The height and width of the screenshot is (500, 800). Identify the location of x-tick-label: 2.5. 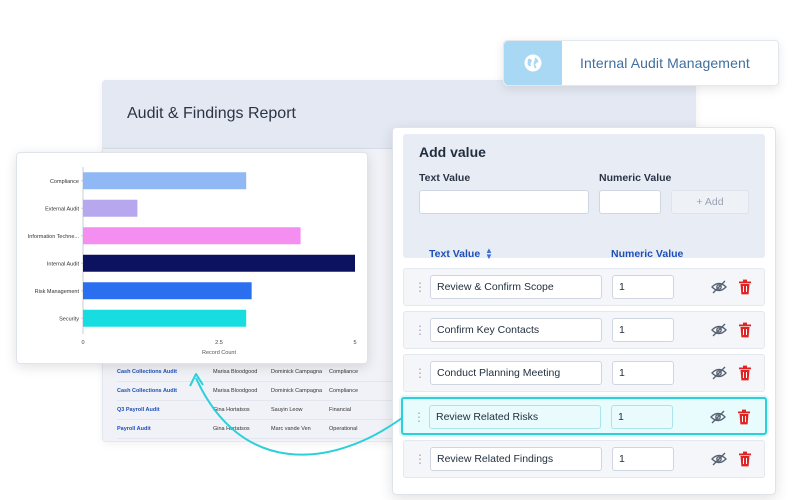
(219, 343).